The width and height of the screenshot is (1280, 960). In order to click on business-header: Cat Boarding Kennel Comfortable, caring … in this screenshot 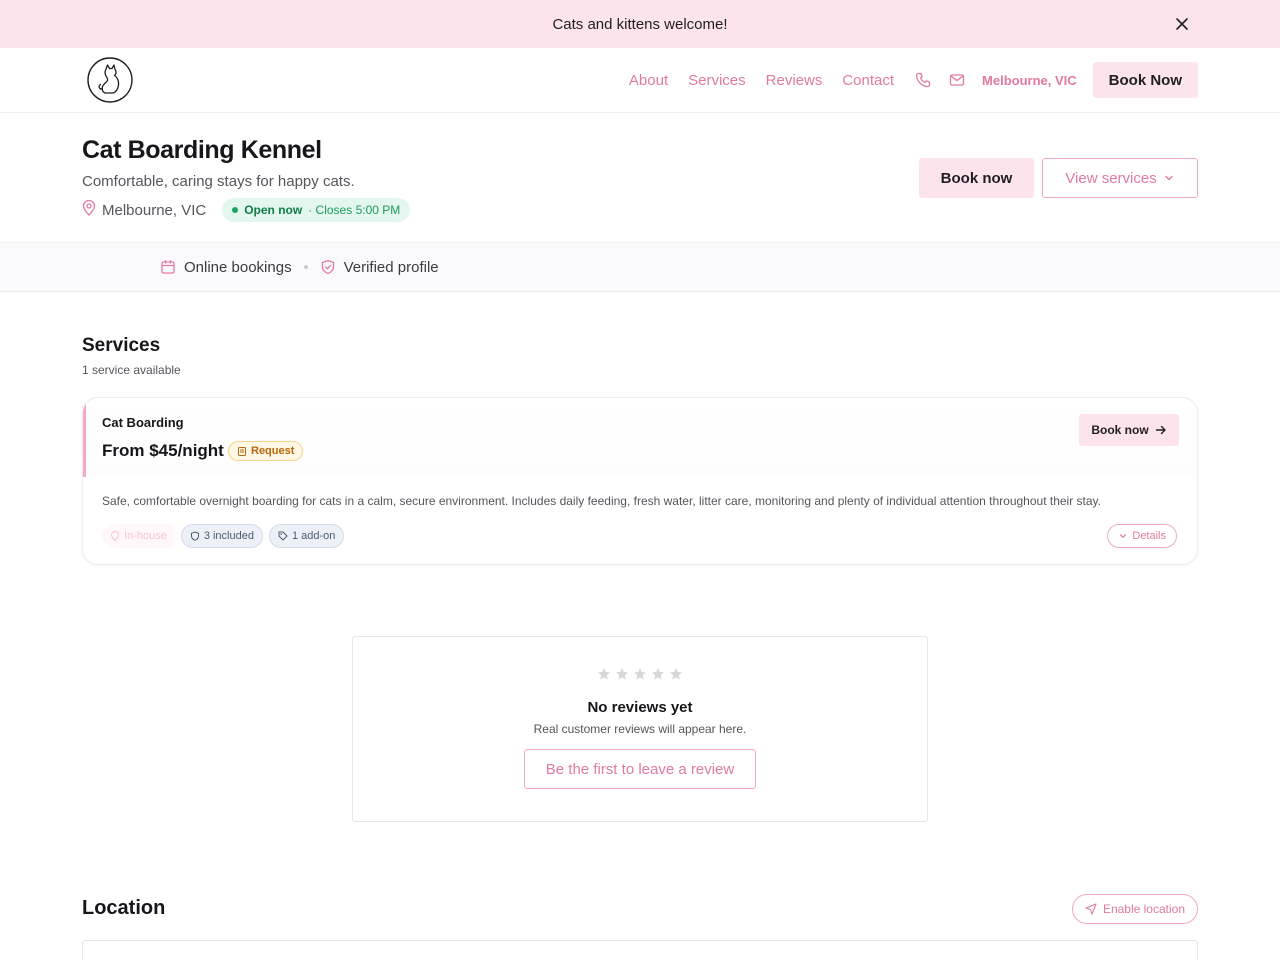, I will do `click(640, 177)`.